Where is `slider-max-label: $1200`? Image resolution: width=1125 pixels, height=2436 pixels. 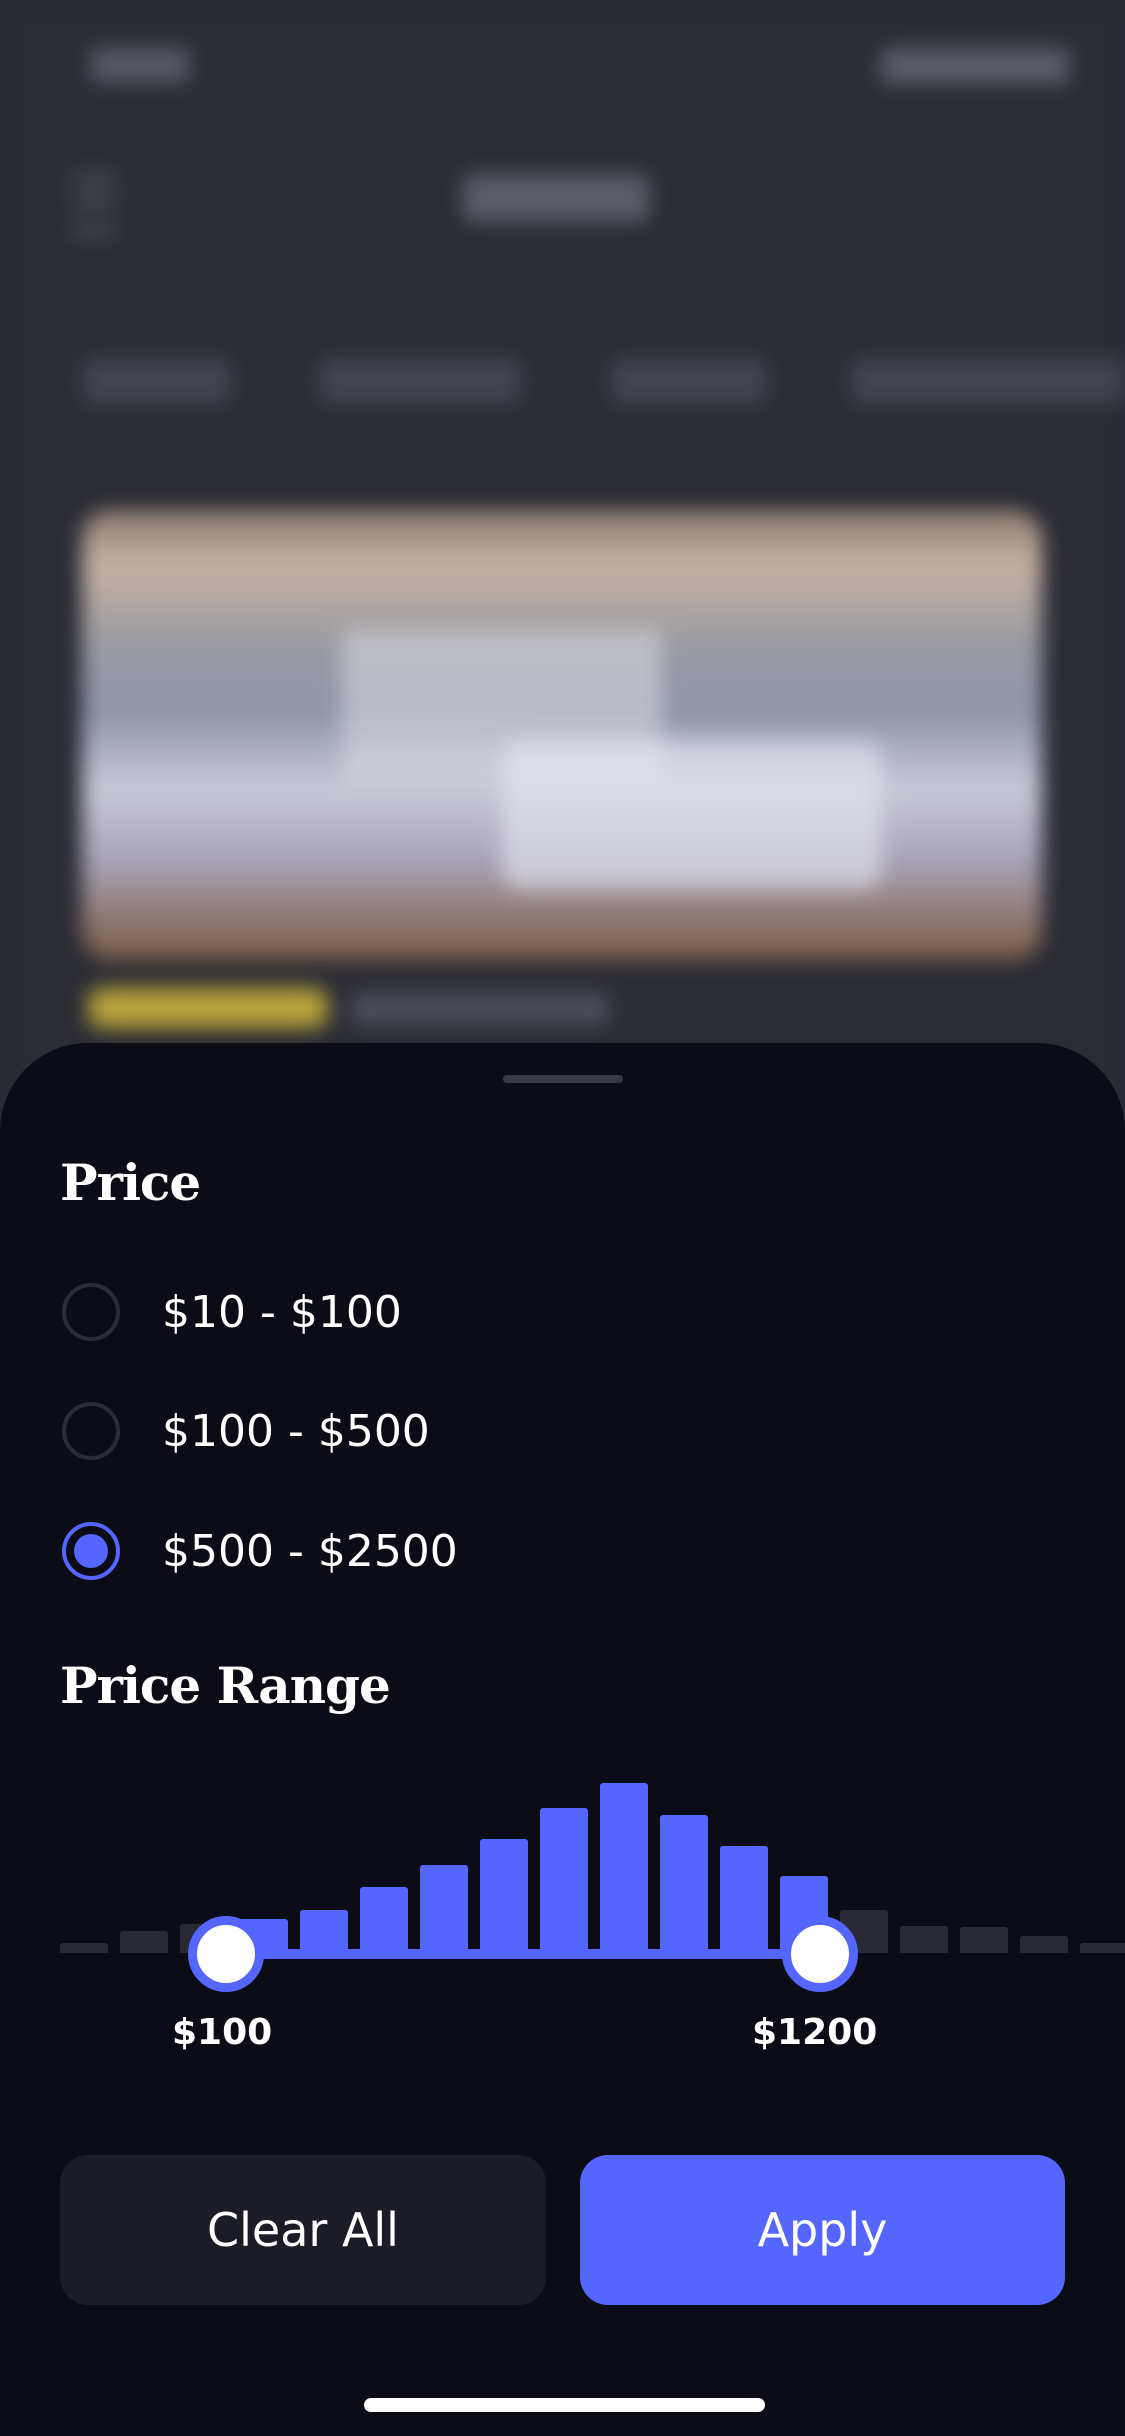 slider-max-label: $1200 is located at coordinates (815, 2032).